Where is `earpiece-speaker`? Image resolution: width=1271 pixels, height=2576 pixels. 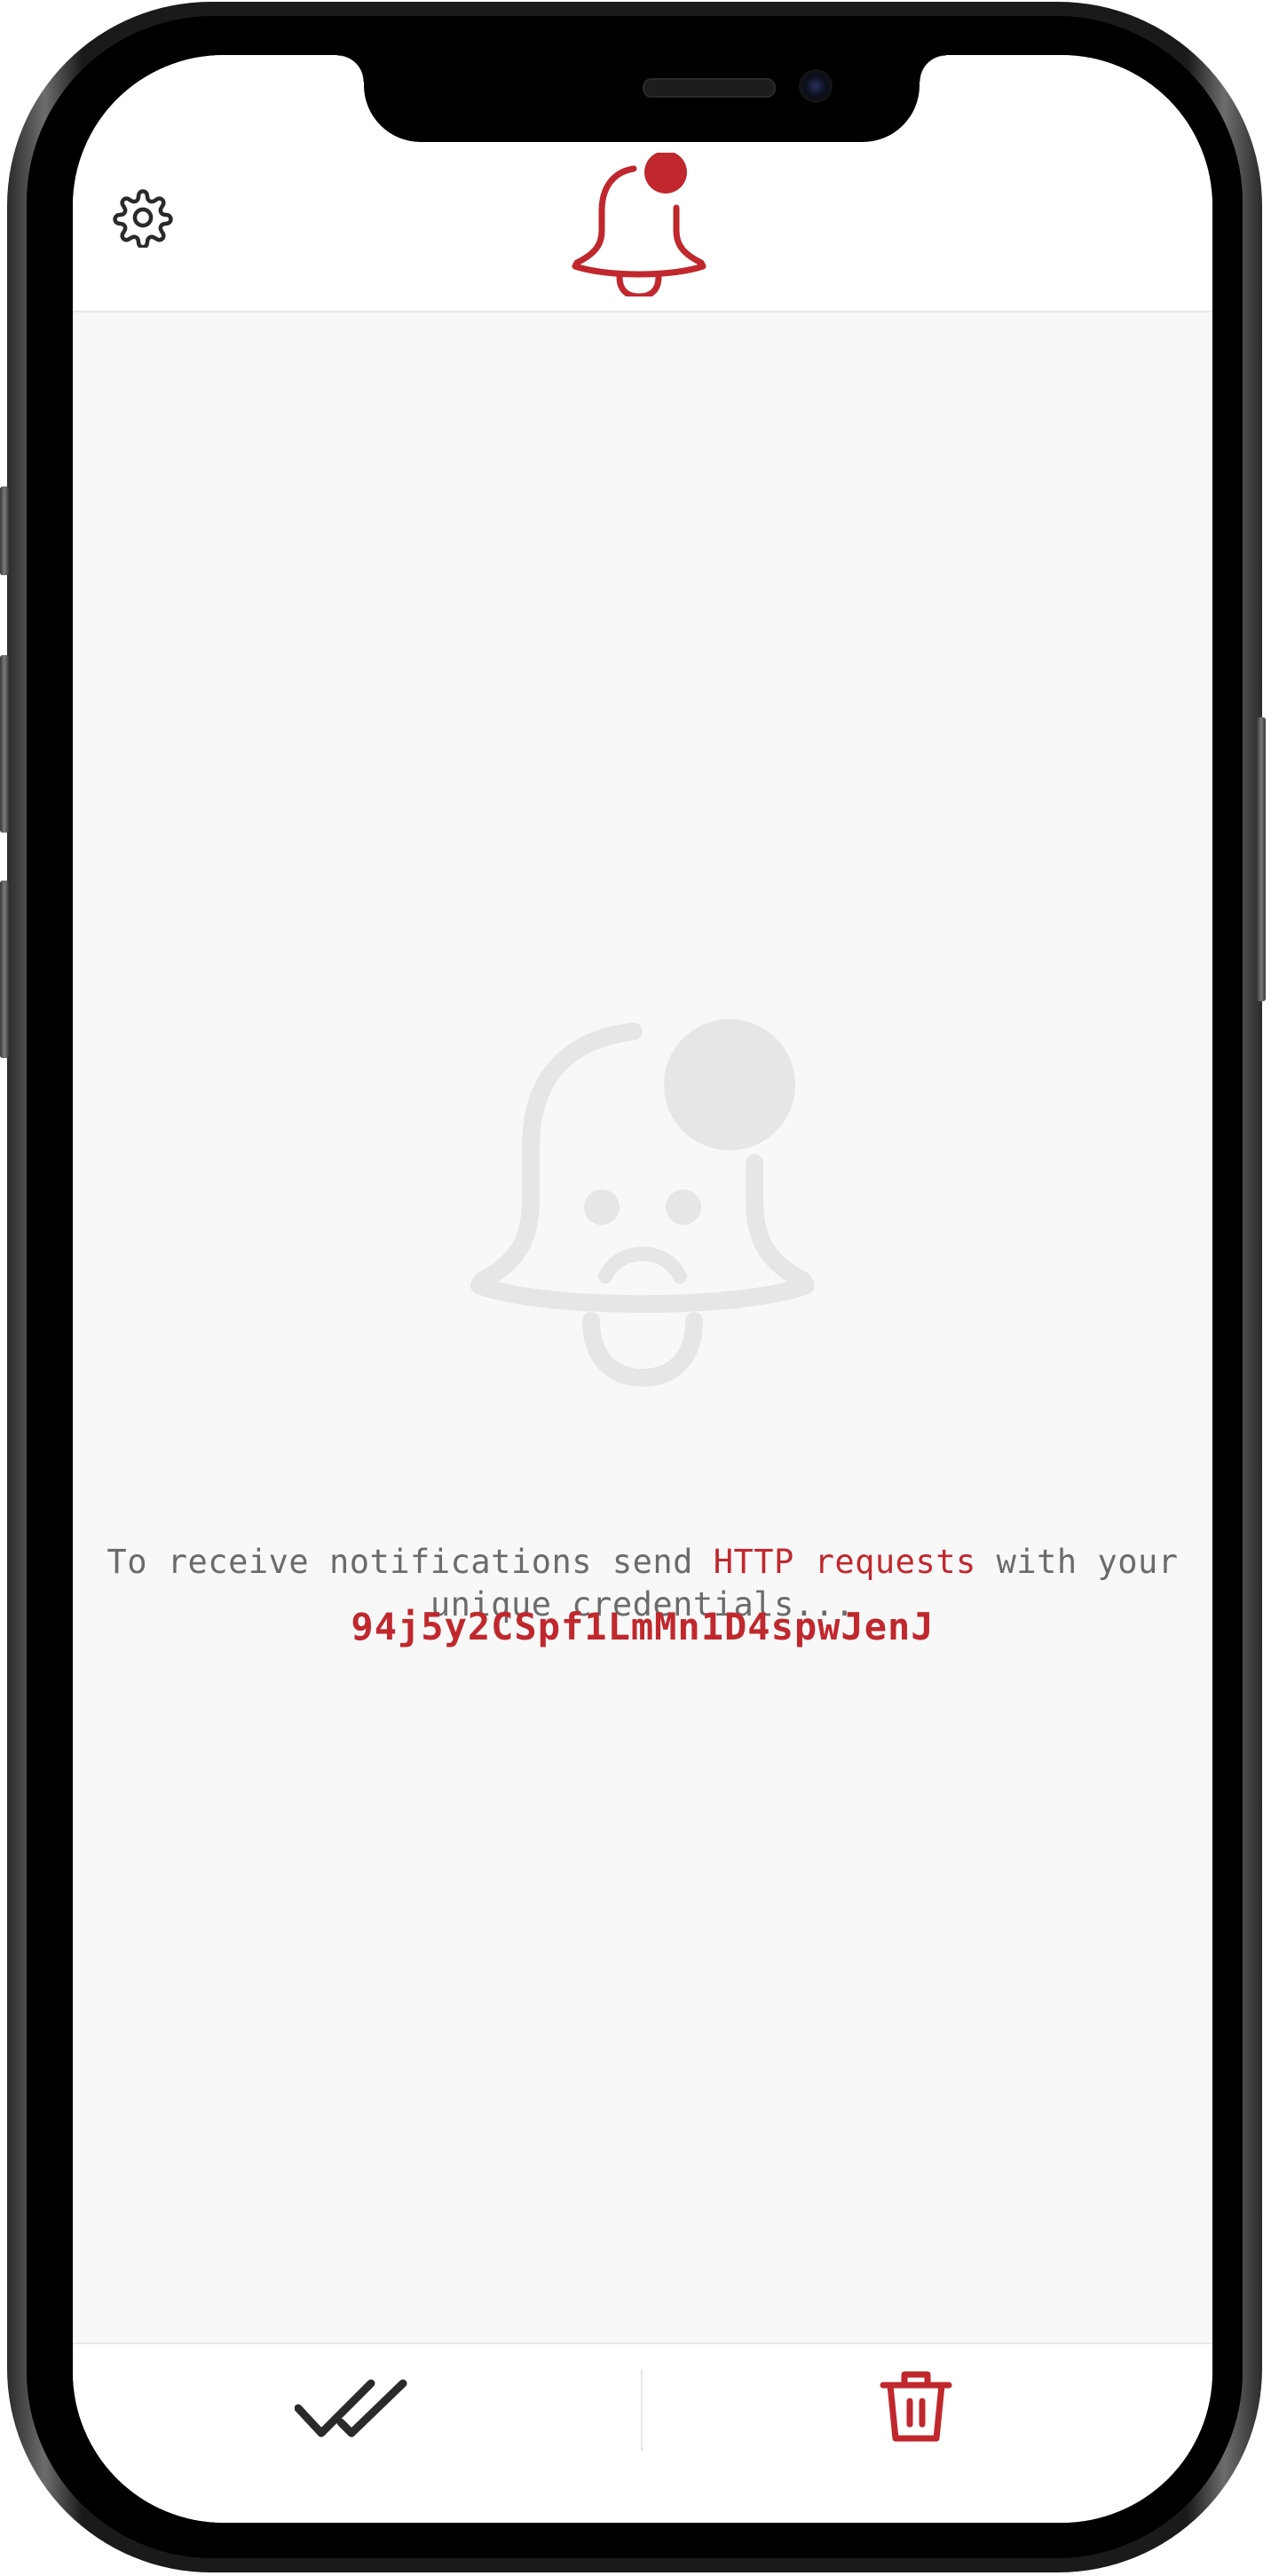
earpiece-speaker is located at coordinates (709, 88).